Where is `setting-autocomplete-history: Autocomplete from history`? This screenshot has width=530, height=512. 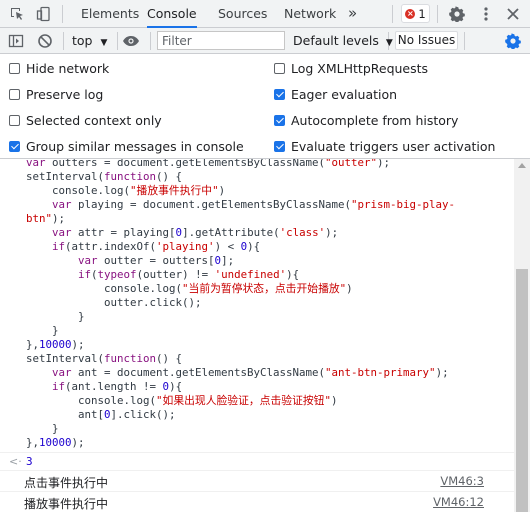 setting-autocomplete-history: Autocomplete from history is located at coordinates (366, 120).